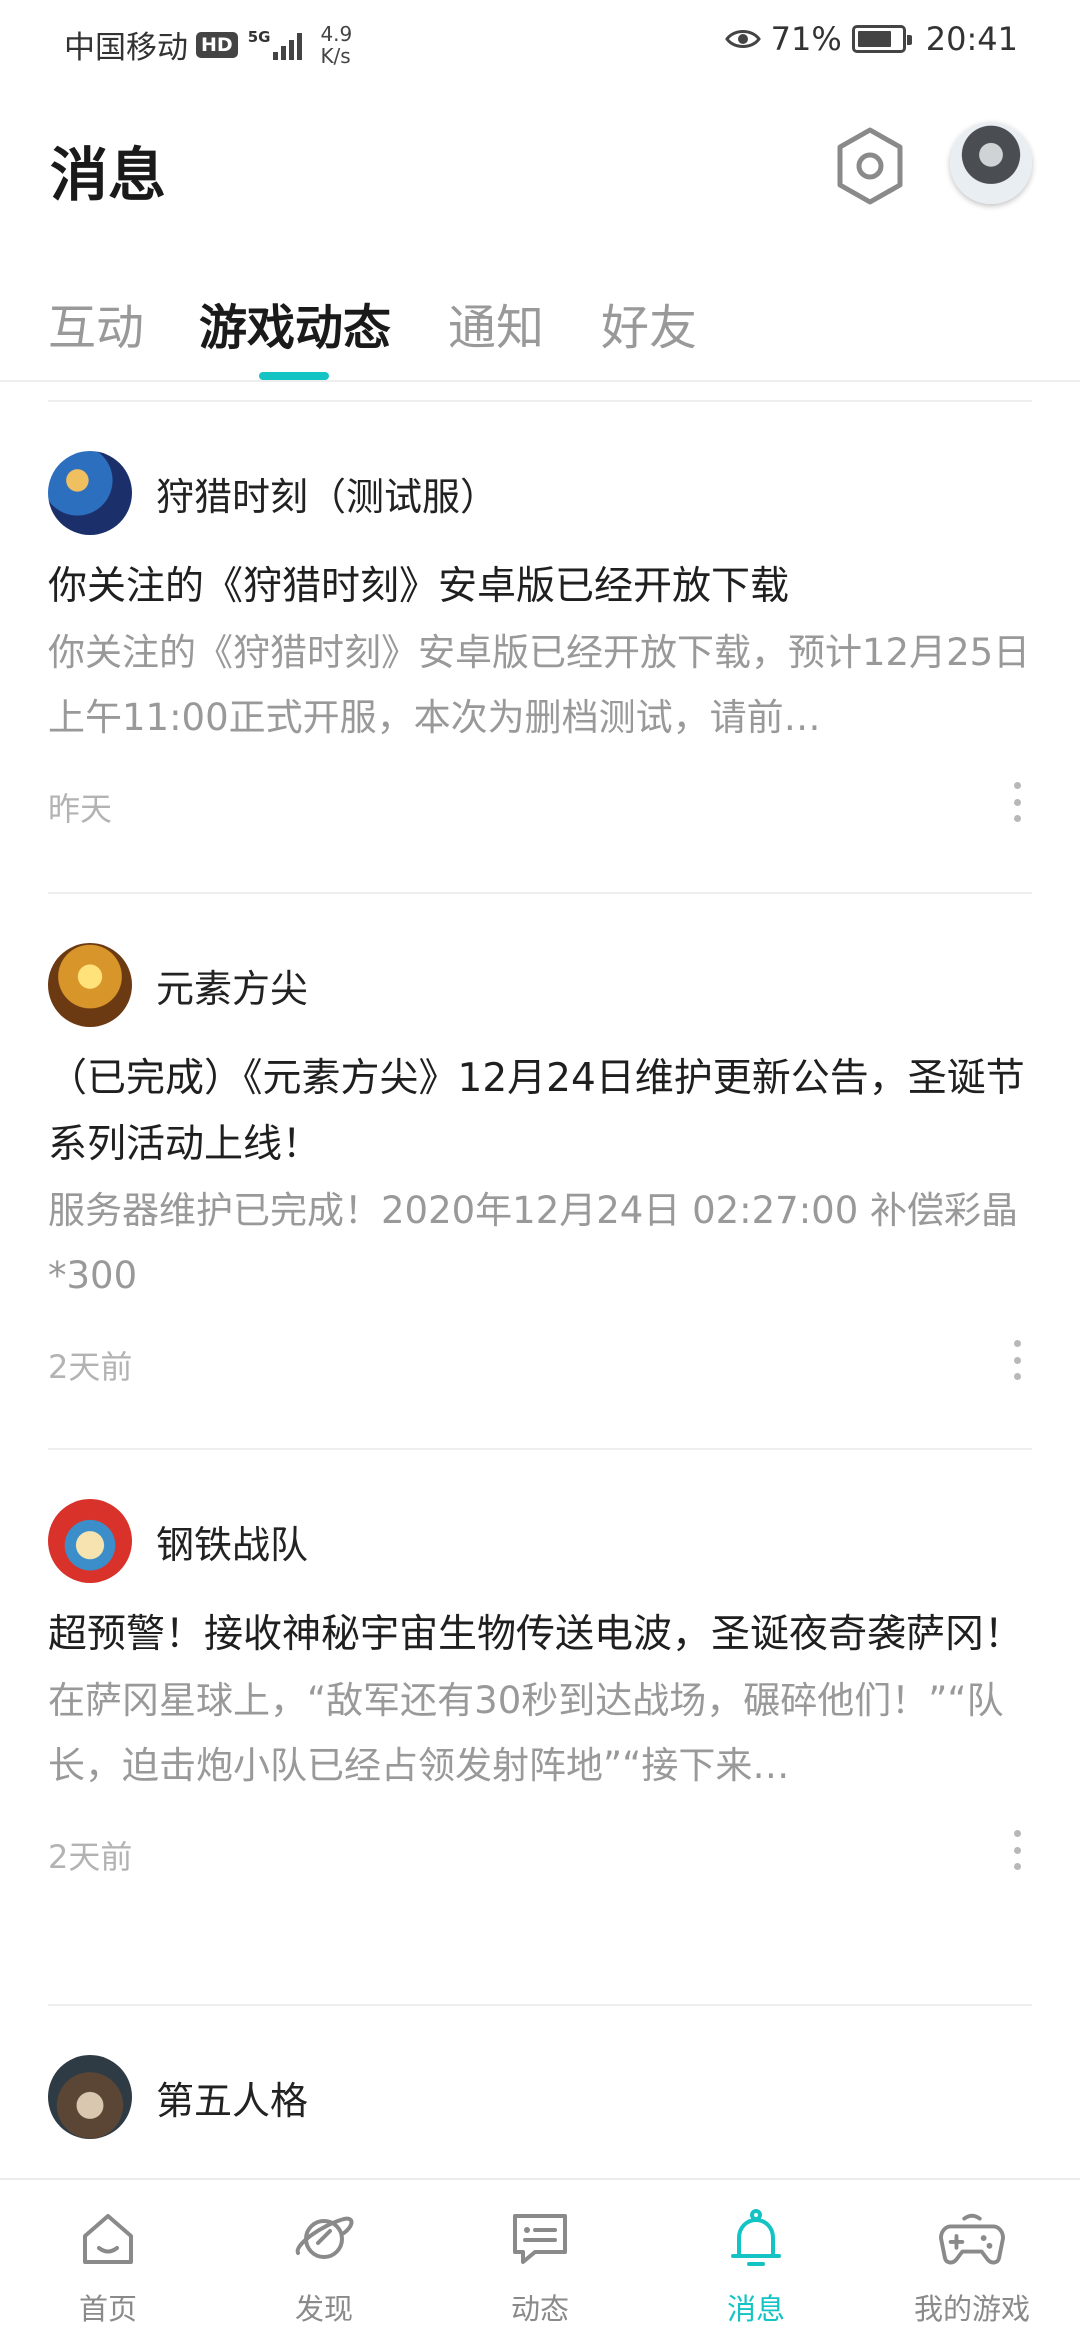 This screenshot has width=1080, height=2340. I want to click on nav-label: 我的游戏, so click(971, 2309).